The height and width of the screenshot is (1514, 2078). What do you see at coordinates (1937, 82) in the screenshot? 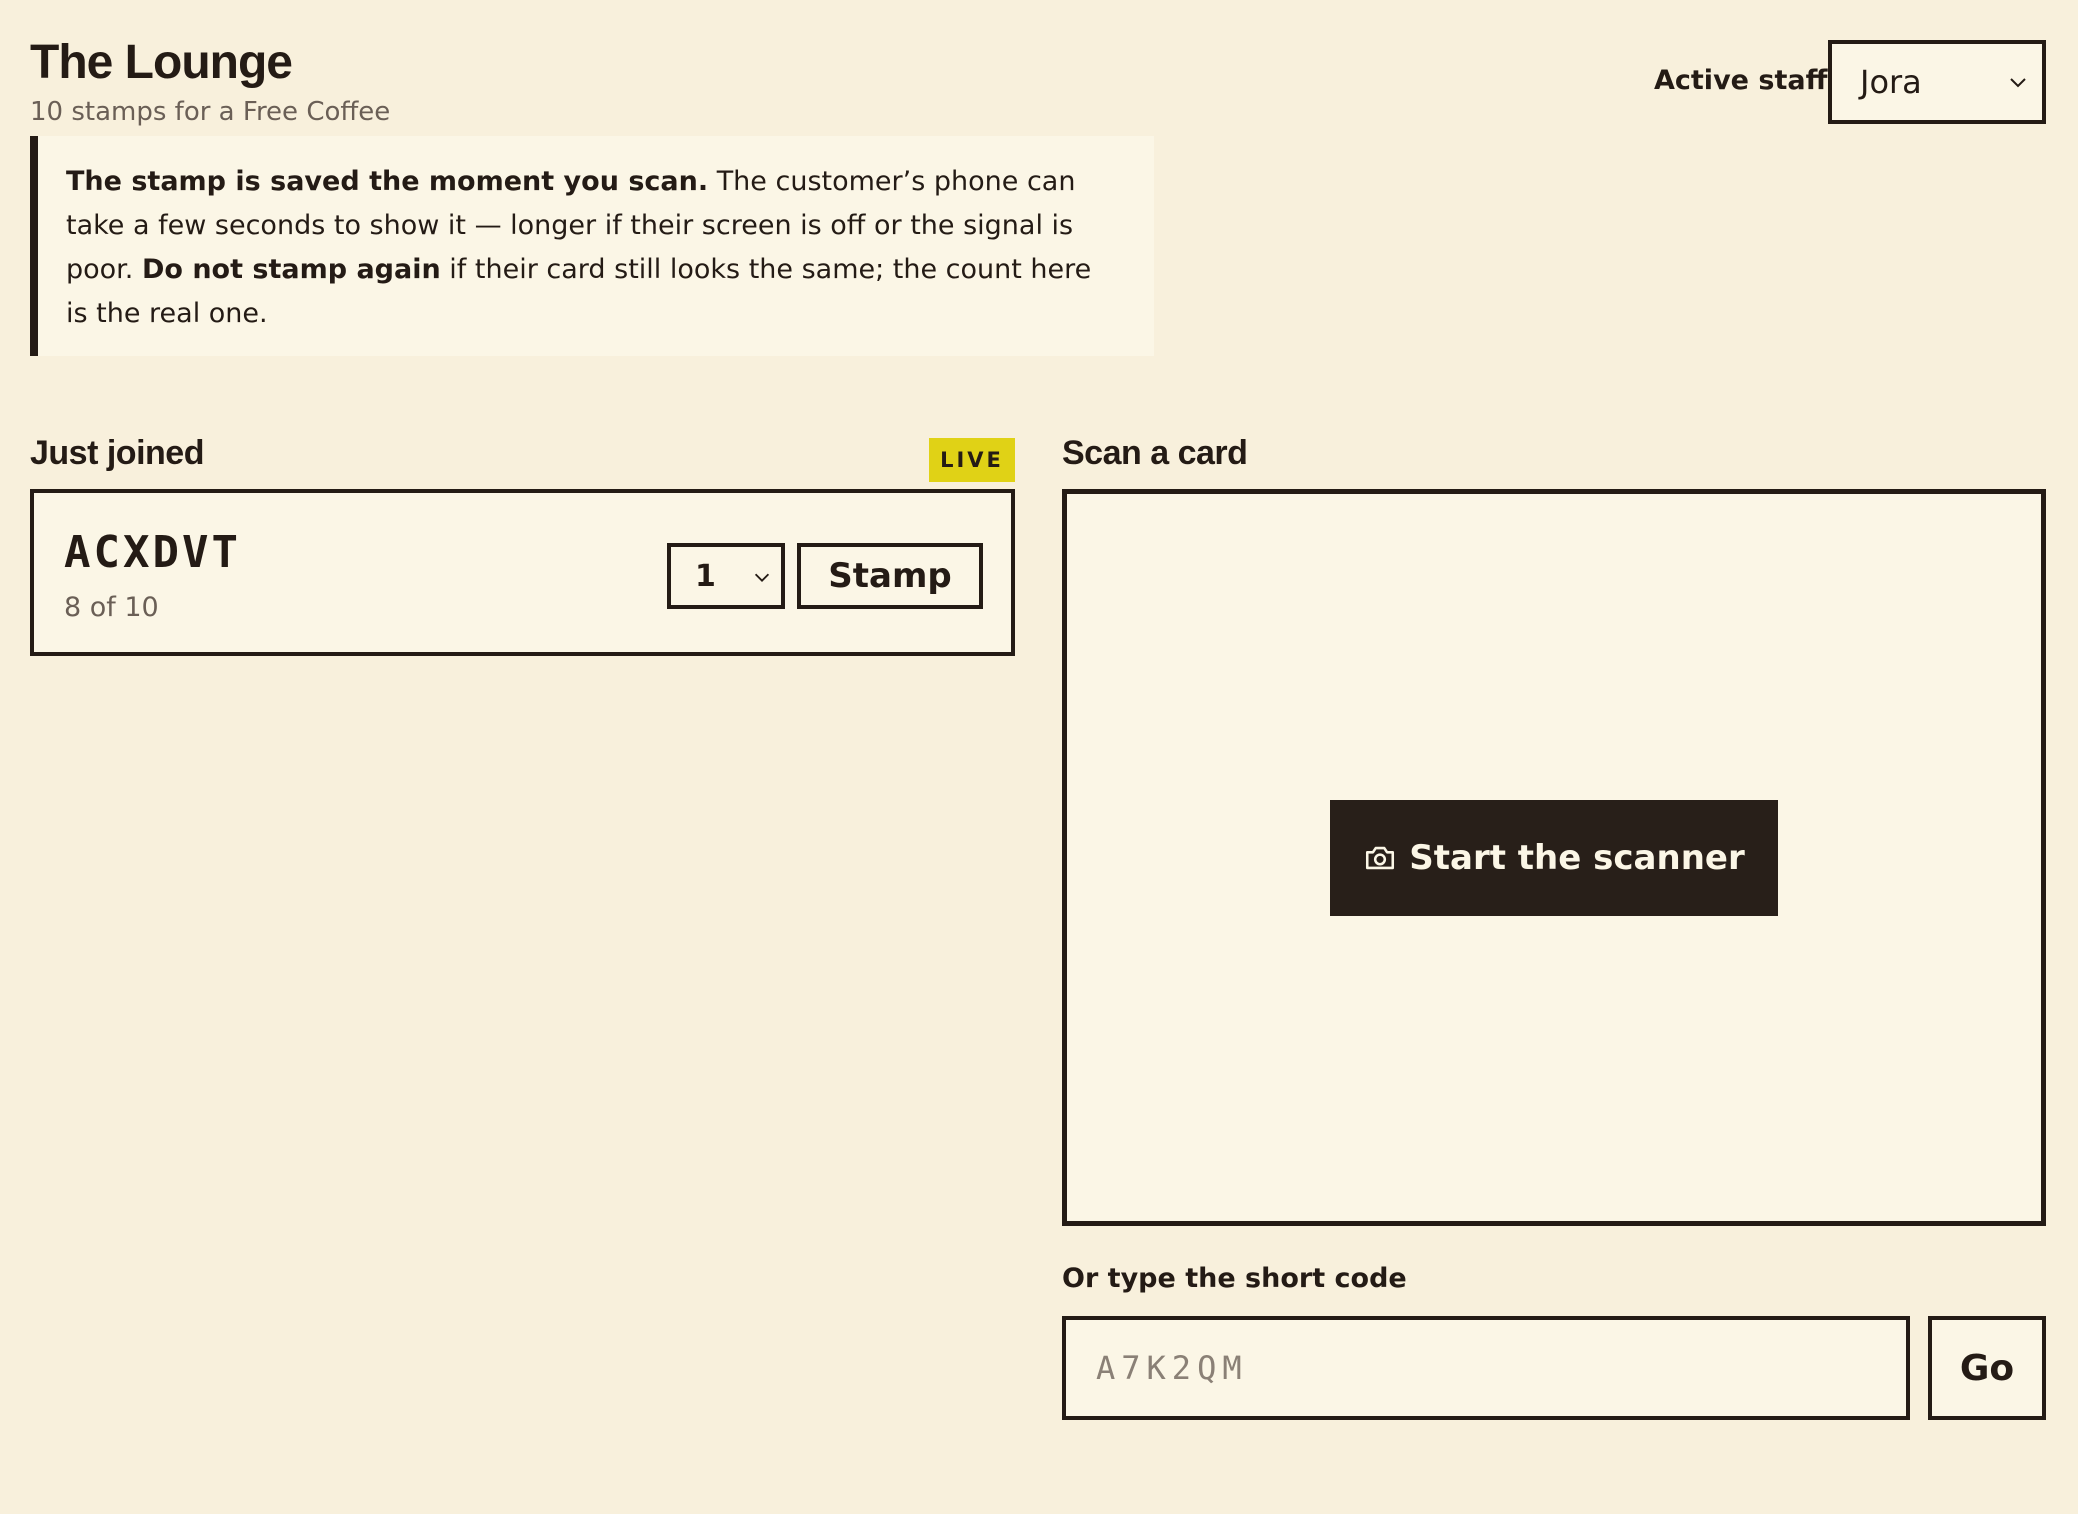
I see `active-staff-select: Jora` at bounding box center [1937, 82].